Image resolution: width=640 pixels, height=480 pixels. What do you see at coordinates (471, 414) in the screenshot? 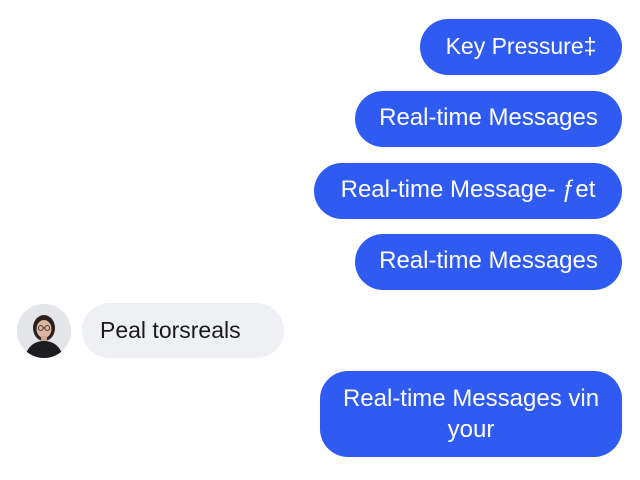
I see `outgoing-message-bubble: Real-time Messages vin your` at bounding box center [471, 414].